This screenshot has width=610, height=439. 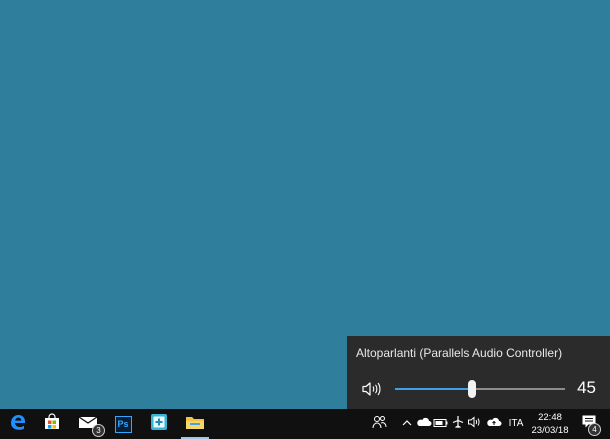 I want to click on taskbar-app-button, so click(x=159, y=424).